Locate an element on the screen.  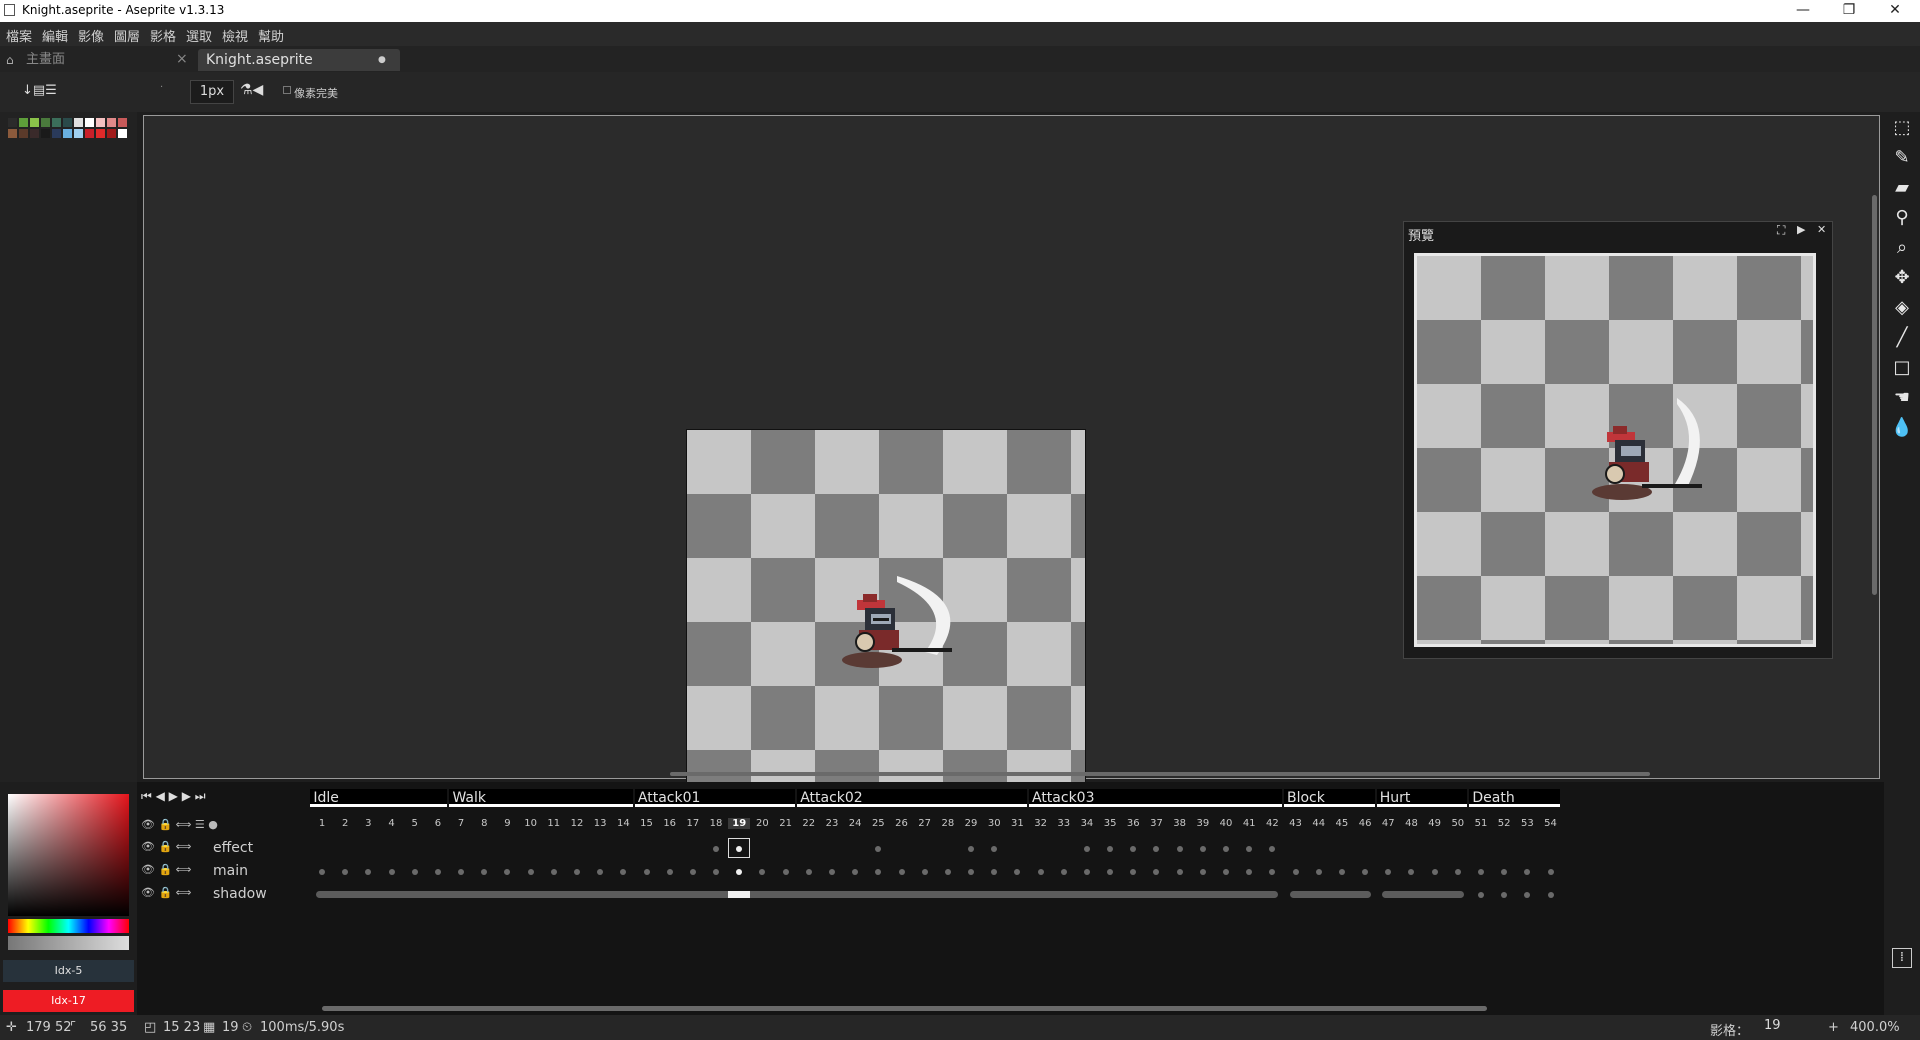
ink-icon: ⚗◀ is located at coordinates (251, 90).